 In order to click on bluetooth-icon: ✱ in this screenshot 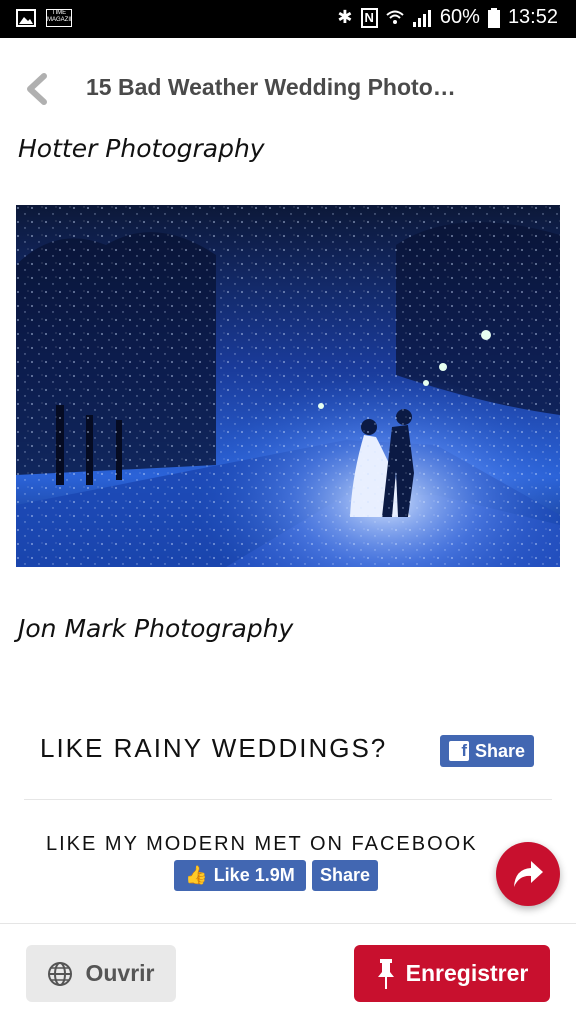, I will do `click(345, 17)`.